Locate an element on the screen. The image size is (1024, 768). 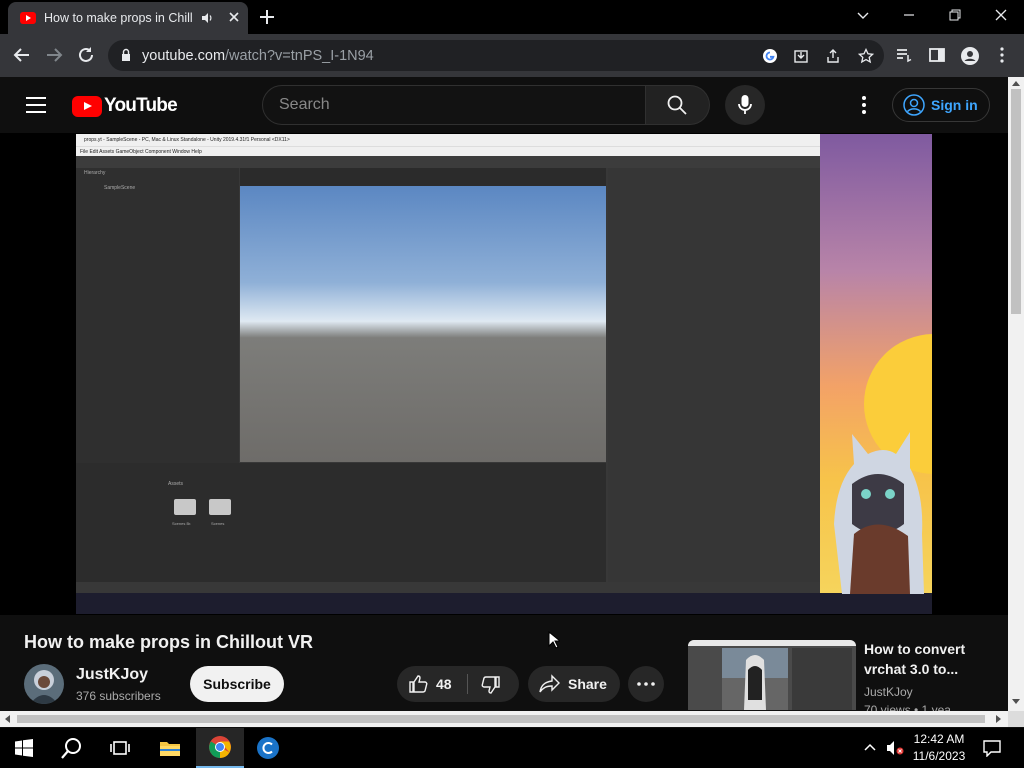
youtube-logo: YouTube is located at coordinates (125, 106).